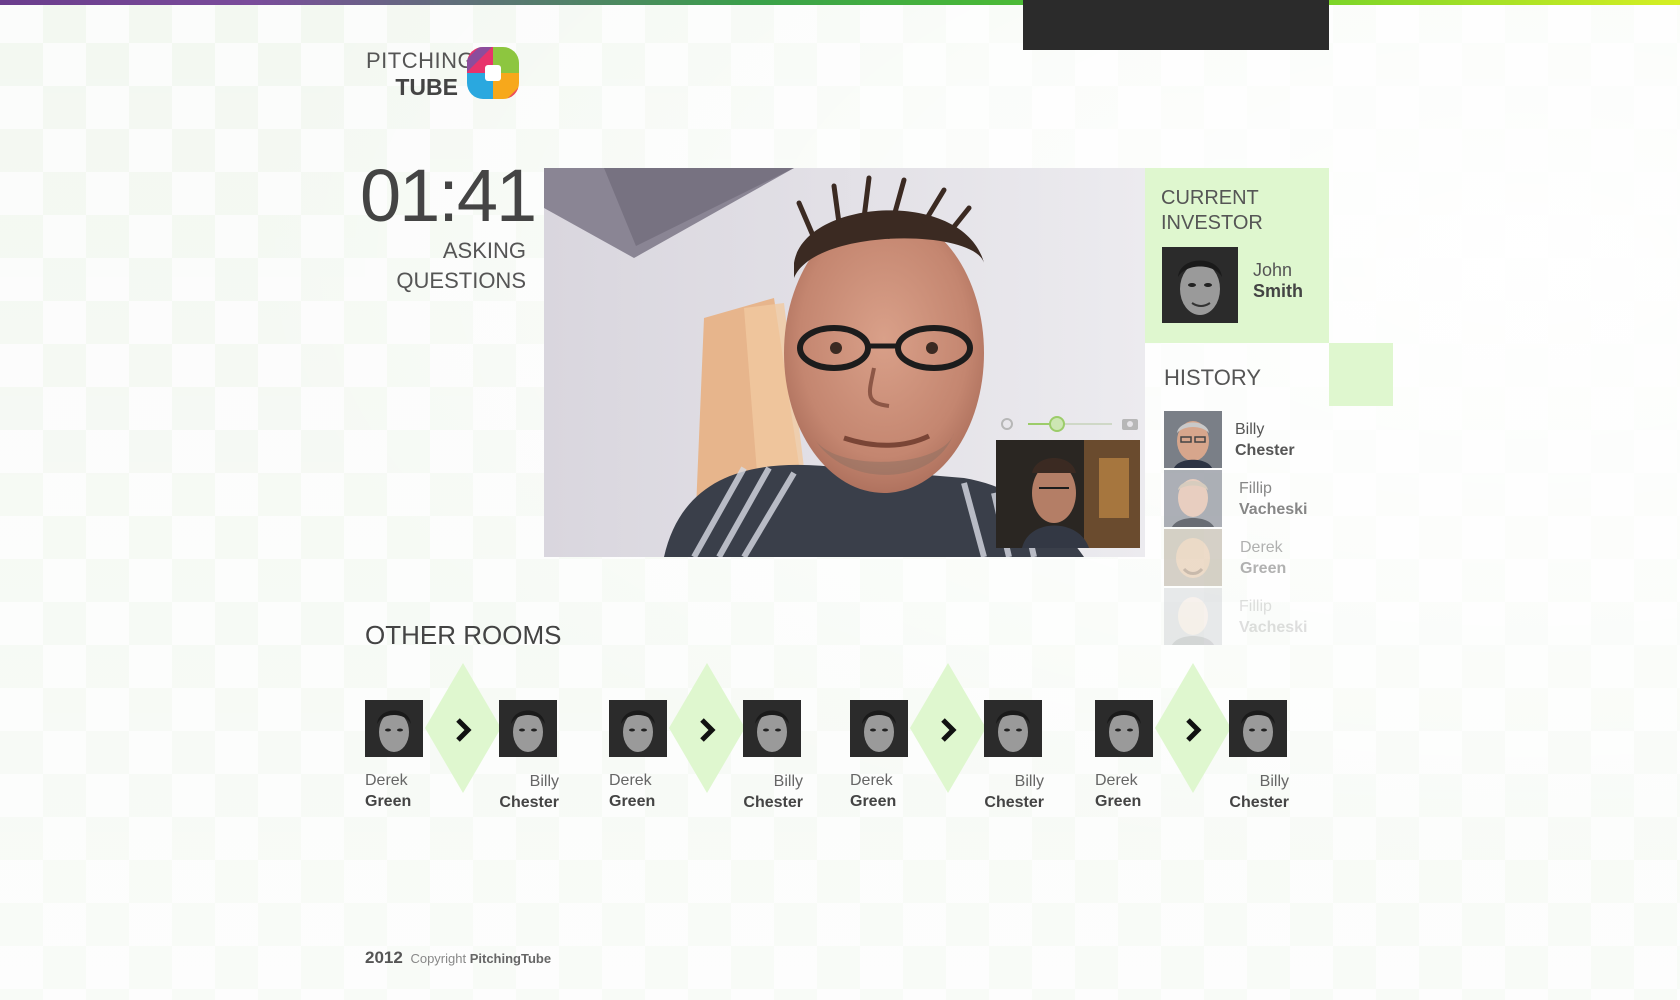 Image resolution: width=1680 pixels, height=1000 pixels. I want to click on top-dark-panel, so click(1176, 25).